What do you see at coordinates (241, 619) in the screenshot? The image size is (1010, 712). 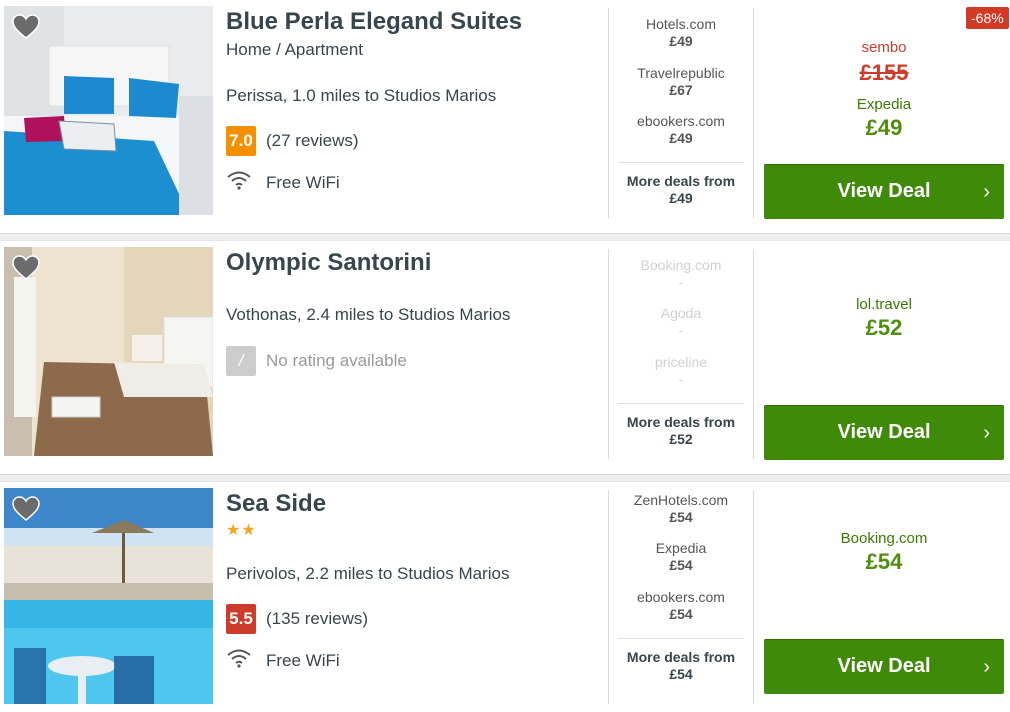 I see `rating-score-badge: 5.5` at bounding box center [241, 619].